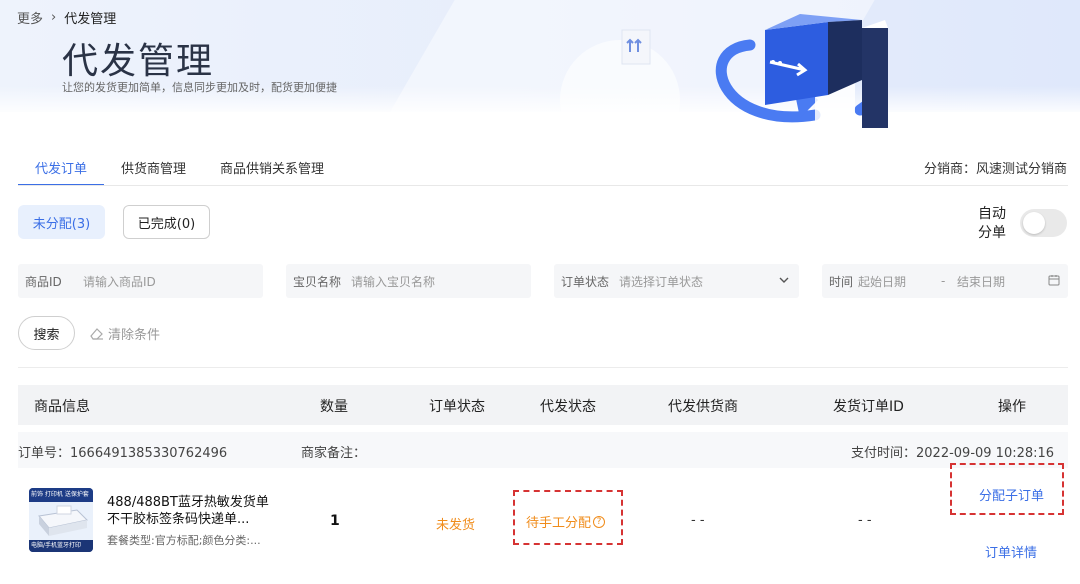 Image resolution: width=1080 pixels, height=584 pixels. I want to click on help-icon: ?, so click(599, 521).